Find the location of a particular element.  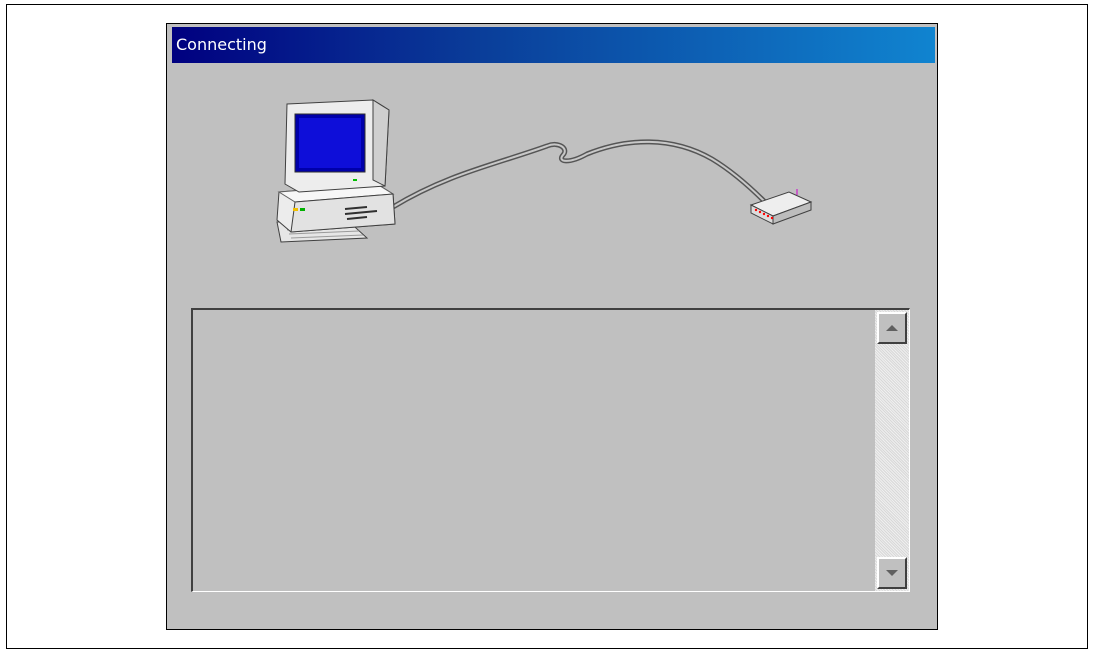

arrow-up-icon is located at coordinates (892, 328).